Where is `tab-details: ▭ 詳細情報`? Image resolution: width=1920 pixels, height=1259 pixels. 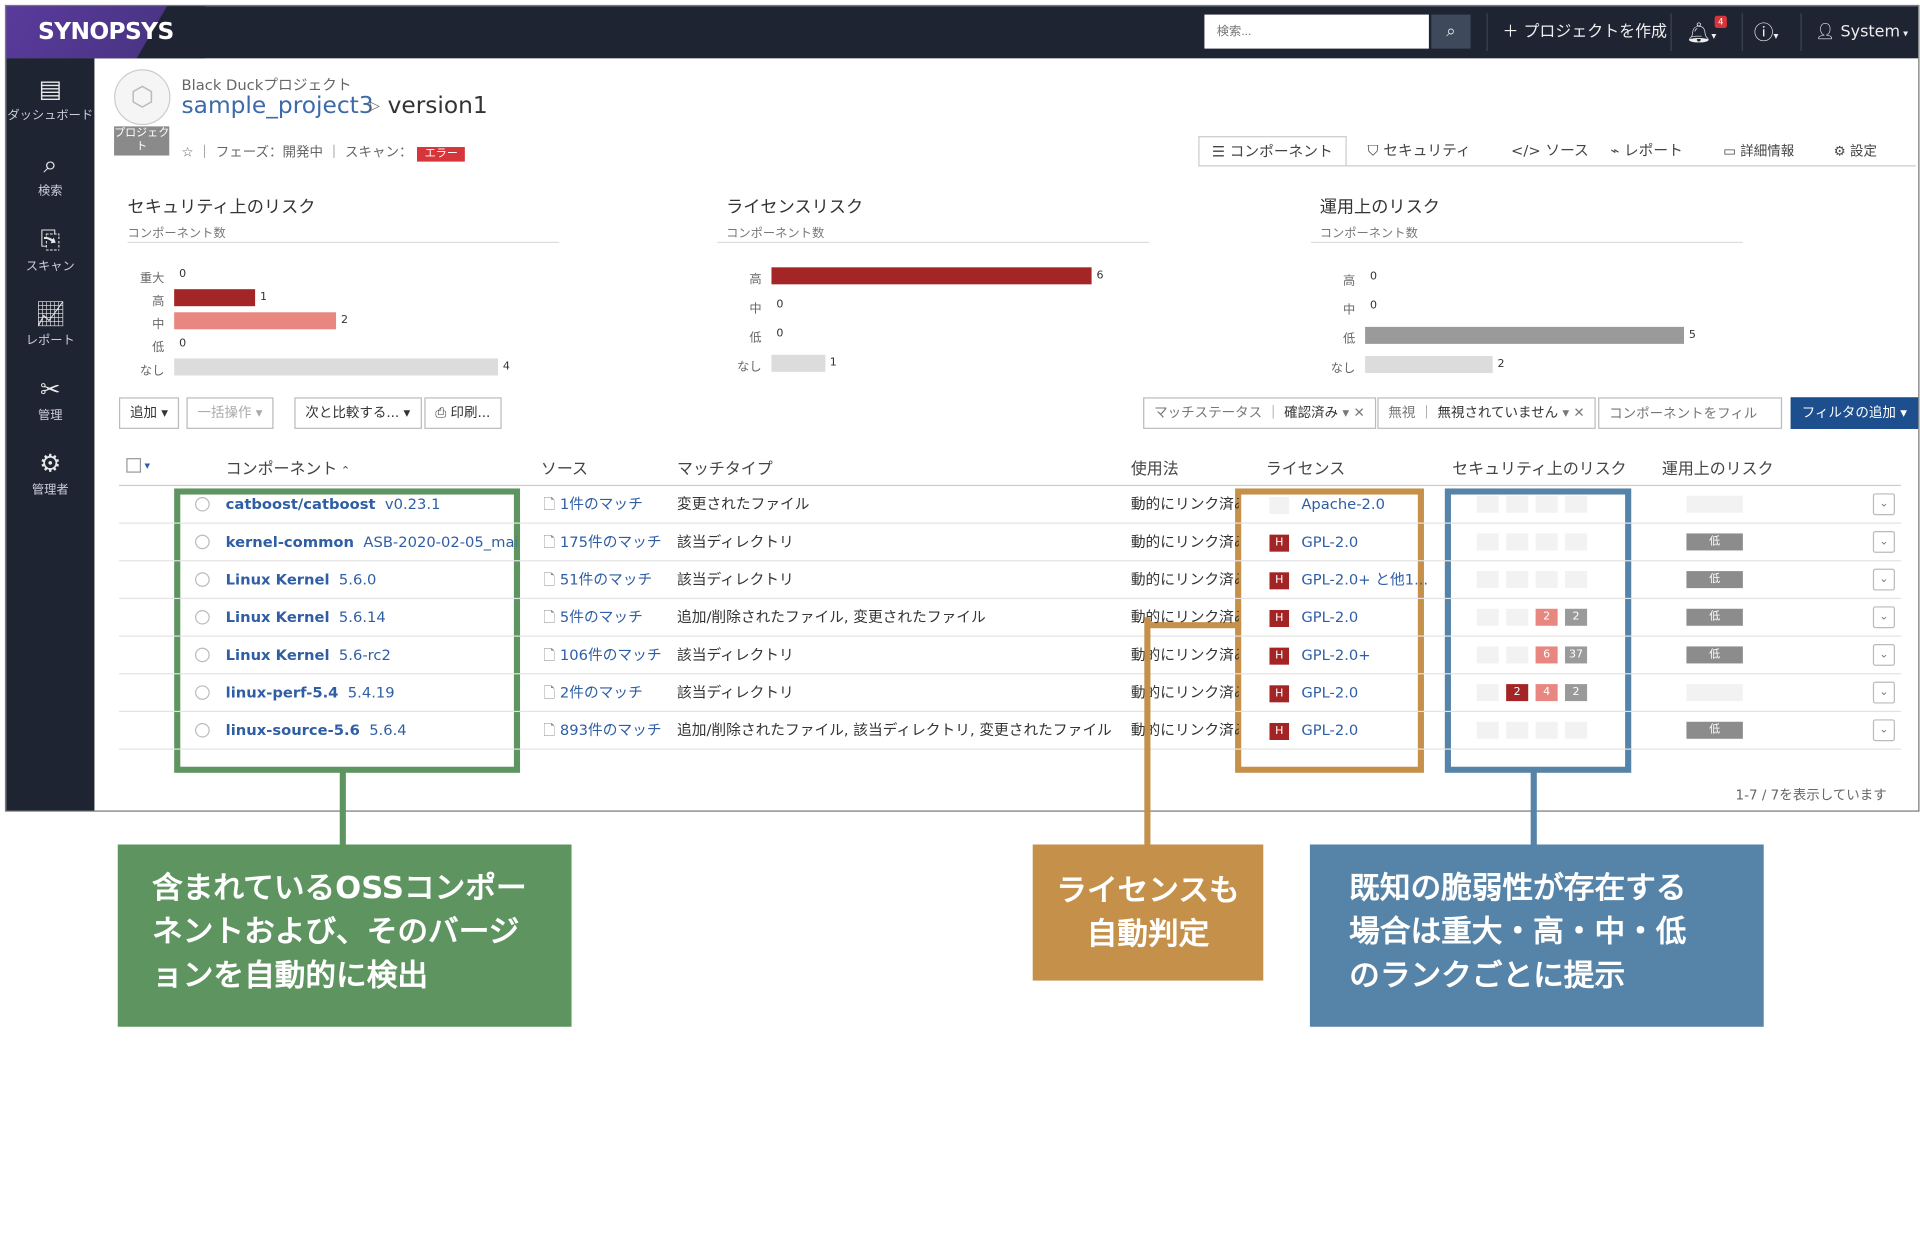 tab-details: ▭ 詳細情報 is located at coordinates (1758, 151).